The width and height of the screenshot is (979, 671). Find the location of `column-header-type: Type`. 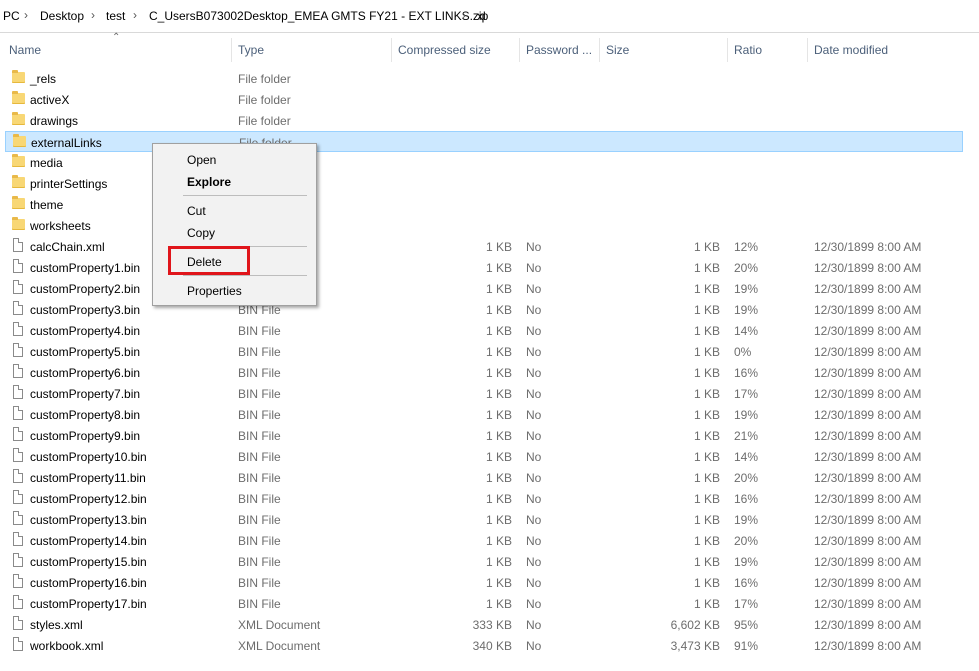

column-header-type: Type is located at coordinates (251, 50).